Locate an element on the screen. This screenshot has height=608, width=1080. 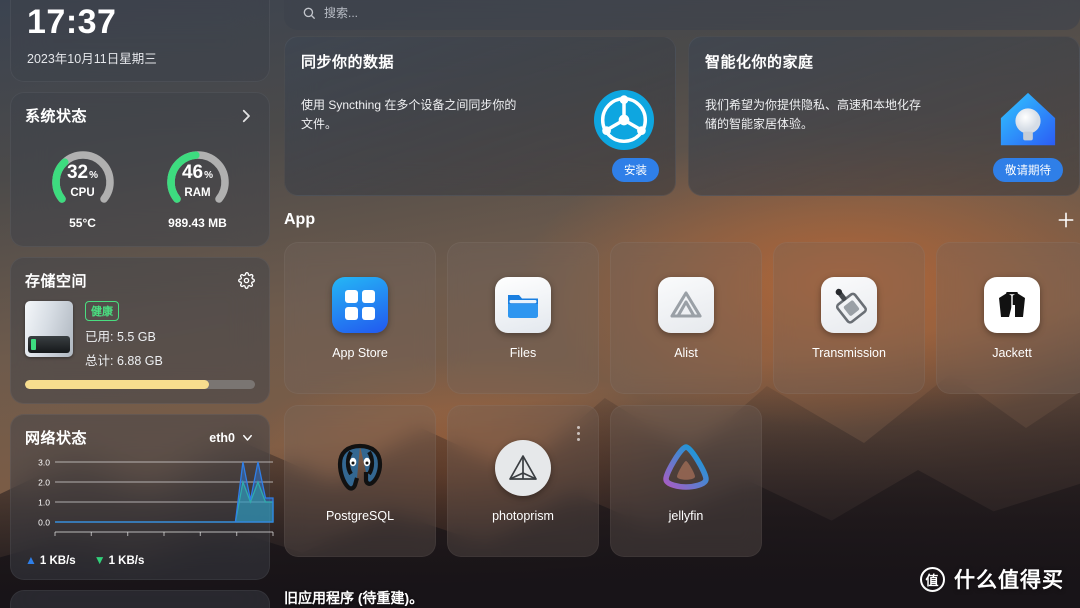
gauge-cpu-value: 32% is located at coordinates (82, 172).